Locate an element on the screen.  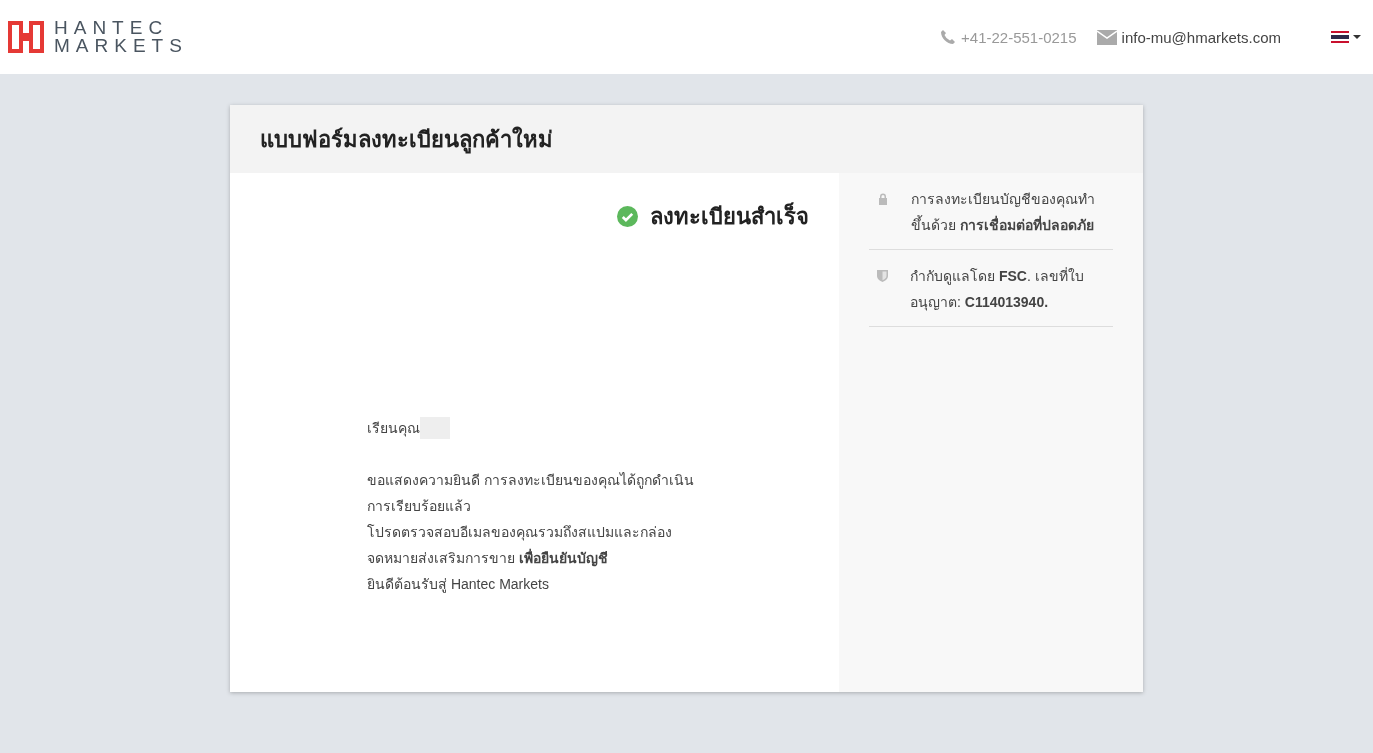
message-paragraph: โปรดตรวจสอบอีเมลของคุณรวมถึงสแปมและกล่องจดหมายส่งเสริมการขาย เพื่อยืนยันบัญชี is located at coordinates (520, 546).